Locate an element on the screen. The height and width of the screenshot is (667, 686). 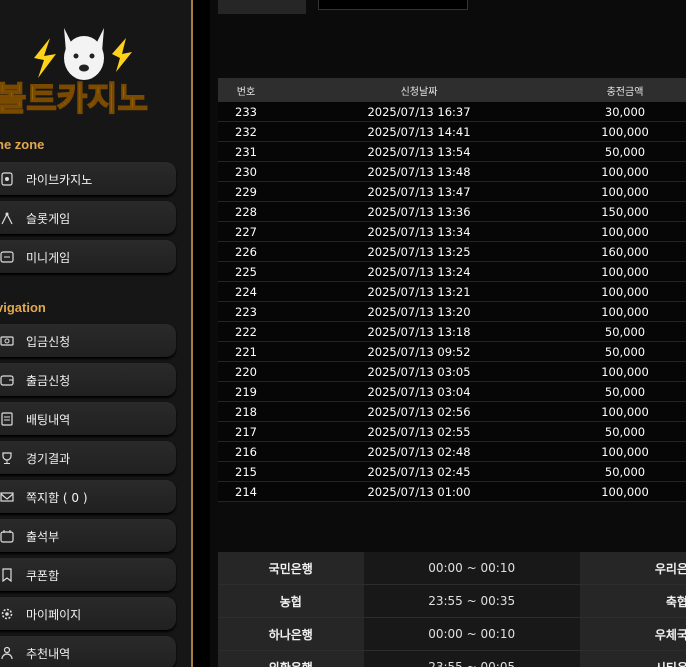
section-title-nav: vigation is located at coordinates (23, 307).